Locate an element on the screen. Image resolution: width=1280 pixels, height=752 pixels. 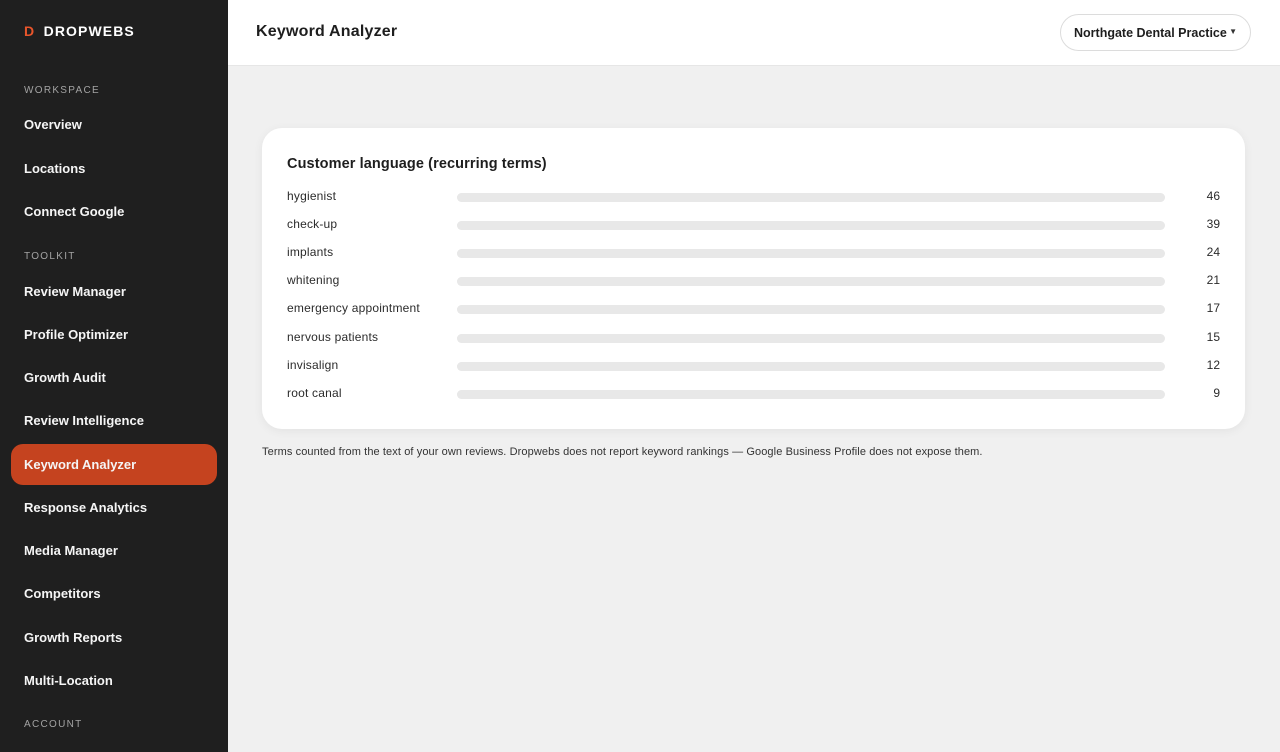
term-row: emergency appointment 17 is located at coordinates (753, 309).